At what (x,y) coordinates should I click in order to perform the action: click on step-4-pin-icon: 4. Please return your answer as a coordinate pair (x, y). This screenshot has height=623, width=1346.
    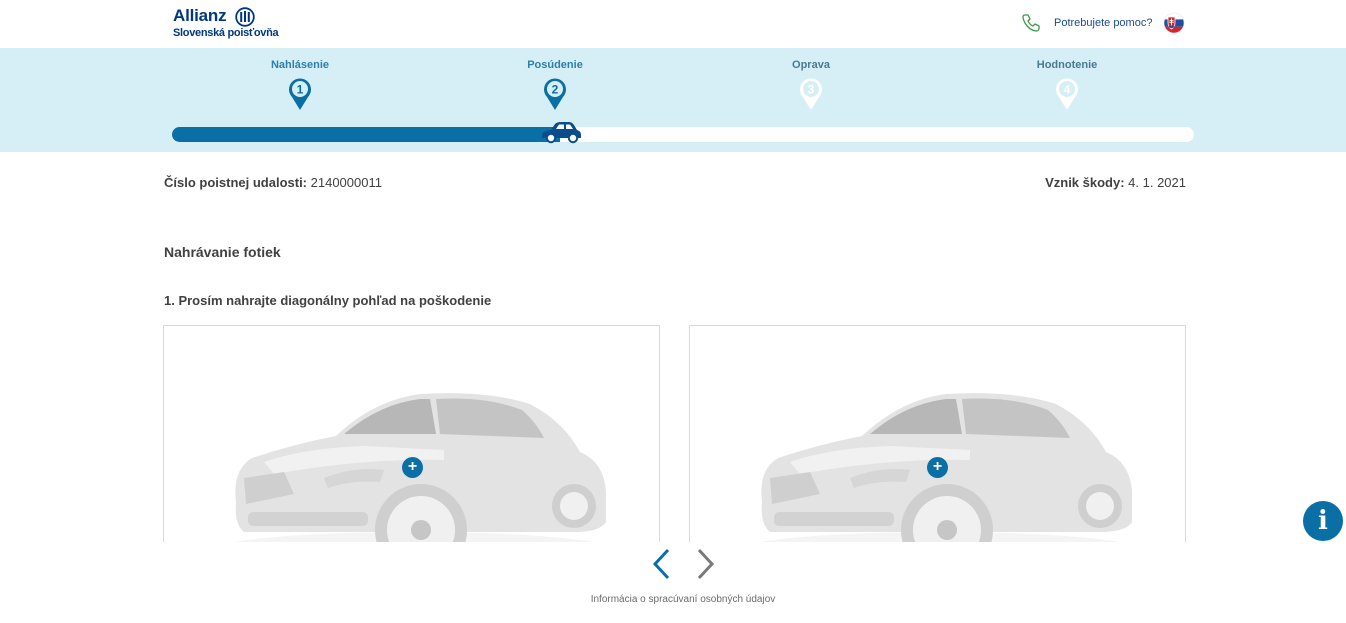
    Looking at the image, I should click on (1067, 94).